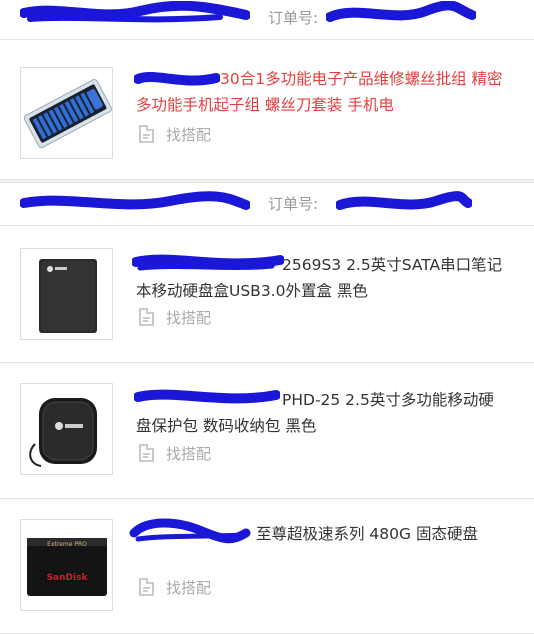 The height and width of the screenshot is (634, 534). I want to click on order-header-2: 订单号:, so click(267, 204).